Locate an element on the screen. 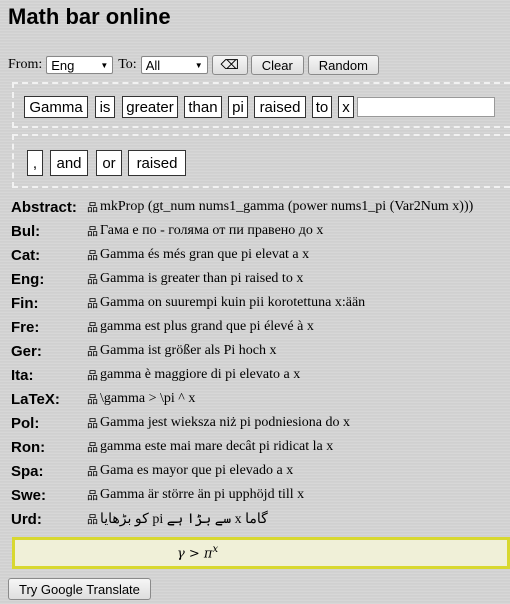  math-formula: γ > πx is located at coordinates (197, 552).